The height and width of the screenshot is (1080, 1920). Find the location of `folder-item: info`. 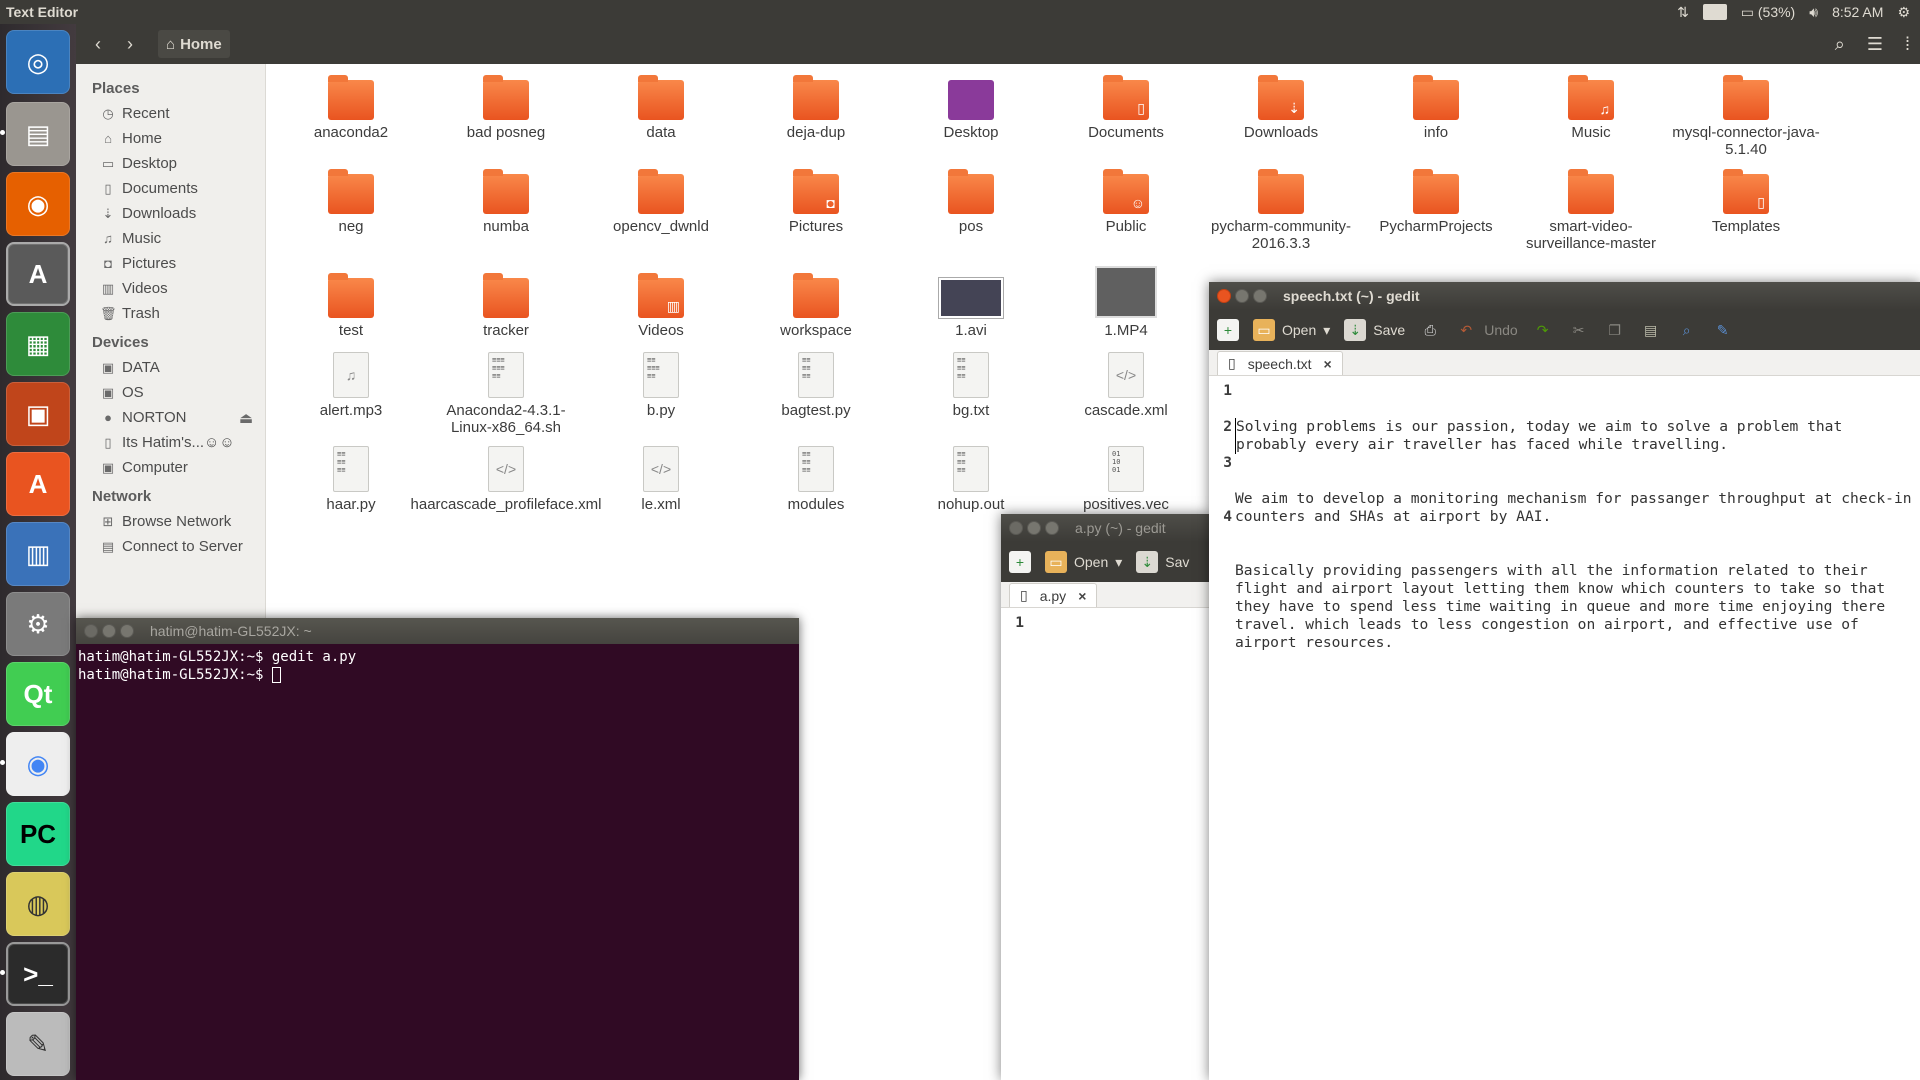

folder-item: info is located at coordinates (1436, 108).